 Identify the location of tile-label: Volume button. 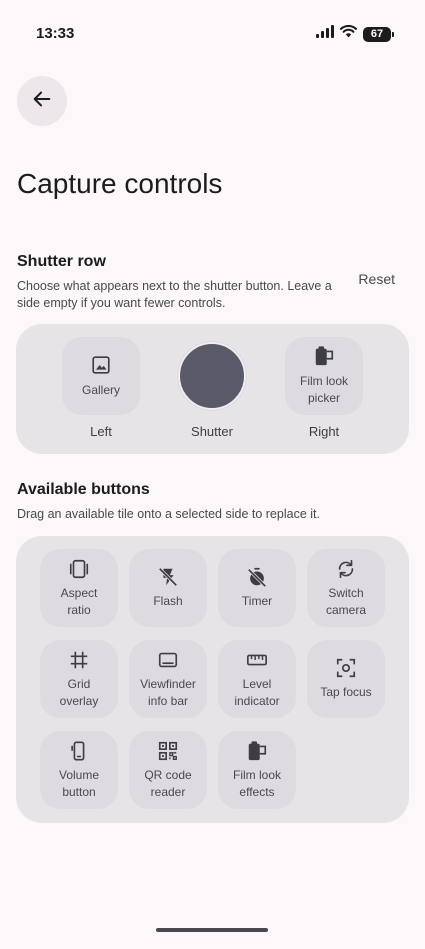
(79, 783).